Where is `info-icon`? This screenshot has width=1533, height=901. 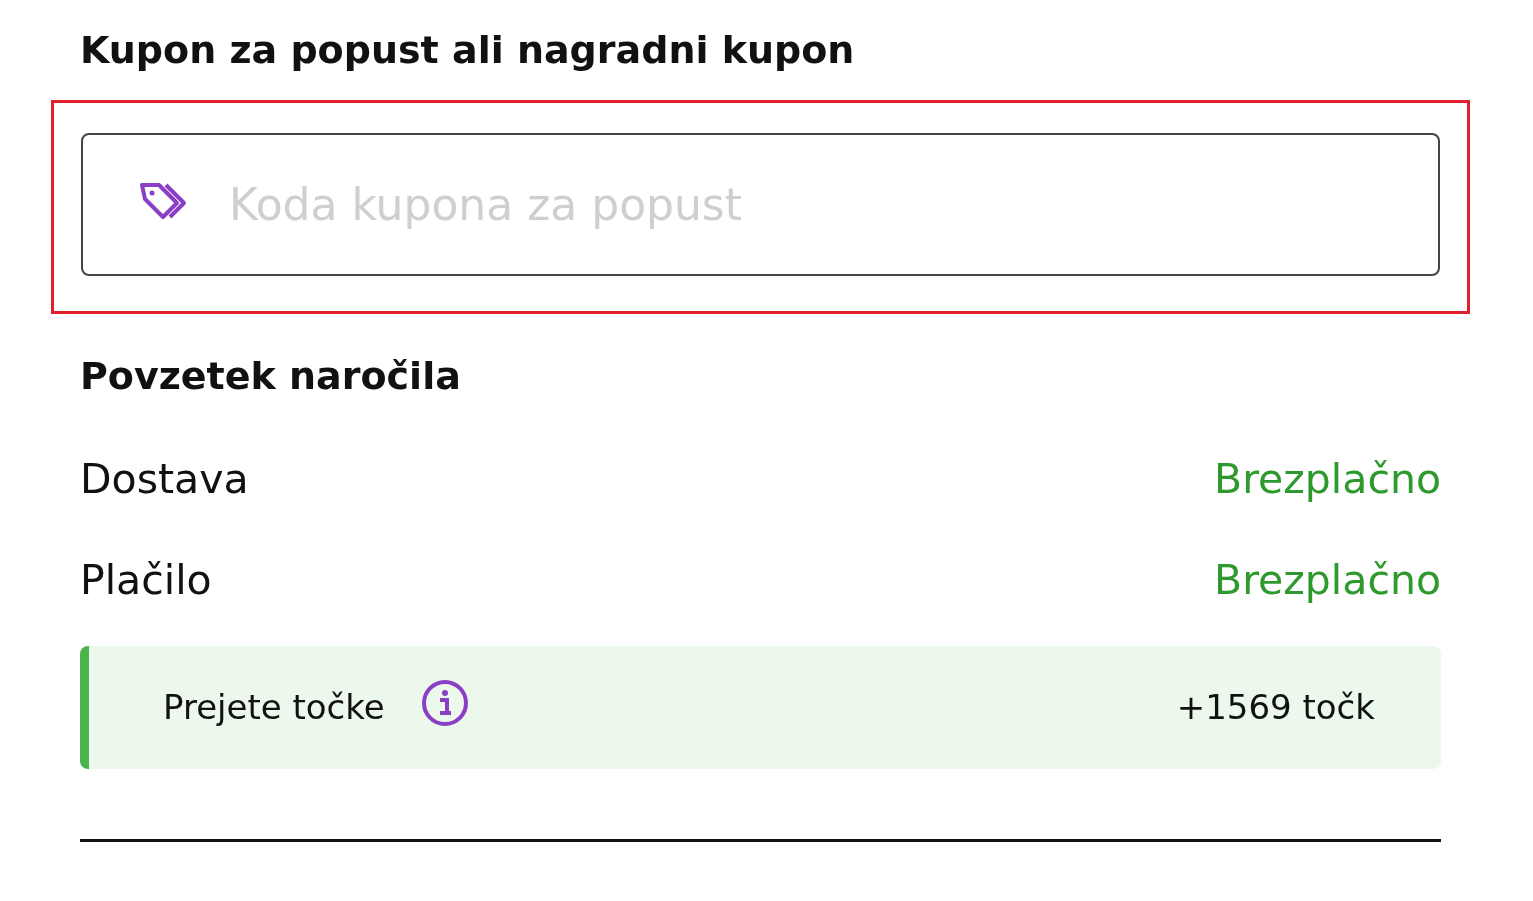
info-icon is located at coordinates (444, 703).